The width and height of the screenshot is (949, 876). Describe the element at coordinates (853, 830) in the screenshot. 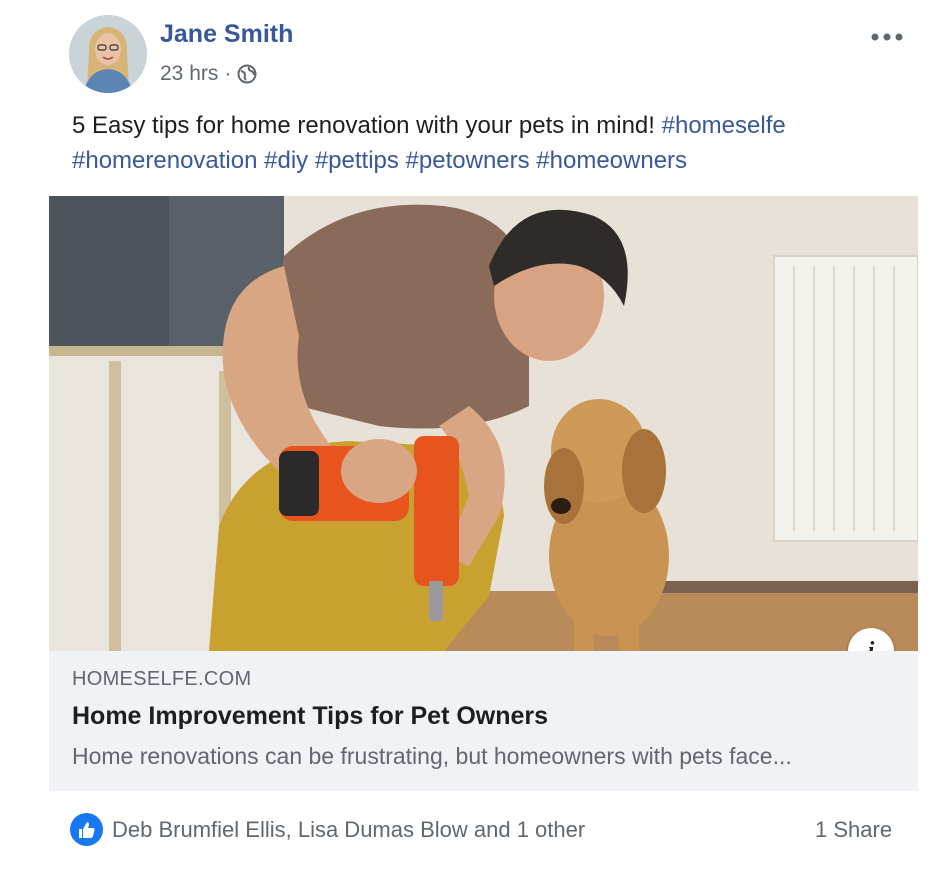

I see `share-count: 1 Share` at that location.